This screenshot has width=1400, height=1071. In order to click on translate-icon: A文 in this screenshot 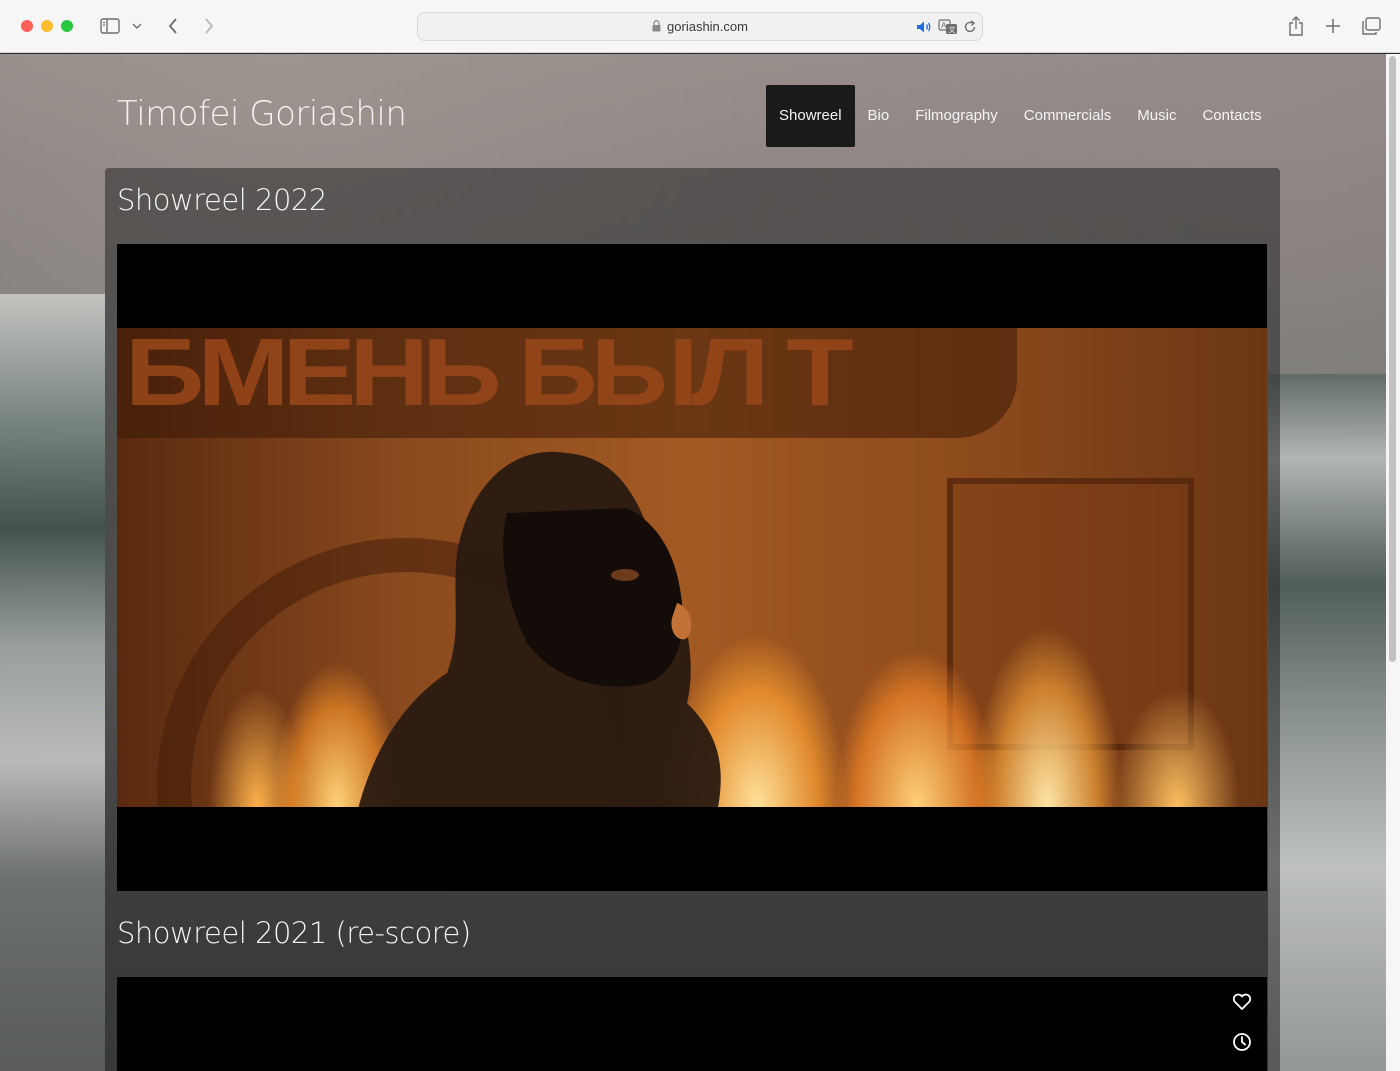, I will do `click(948, 27)`.